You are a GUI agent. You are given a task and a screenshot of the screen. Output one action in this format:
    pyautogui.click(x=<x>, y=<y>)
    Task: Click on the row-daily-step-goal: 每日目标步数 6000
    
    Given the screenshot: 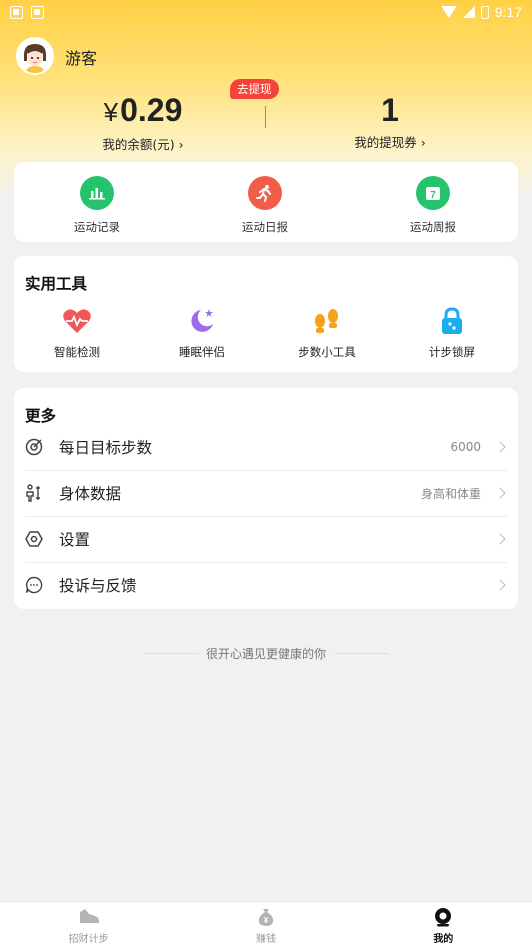 What is the action you would take?
    pyautogui.click(x=266, y=447)
    